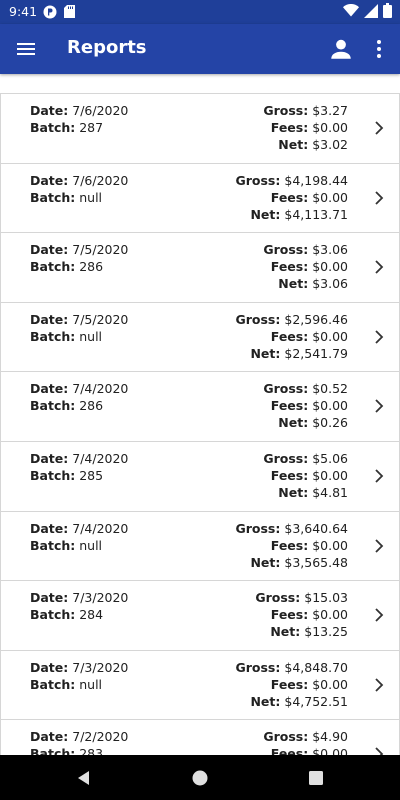 The height and width of the screenshot is (800, 400). I want to click on sd-card-icon, so click(69, 13).